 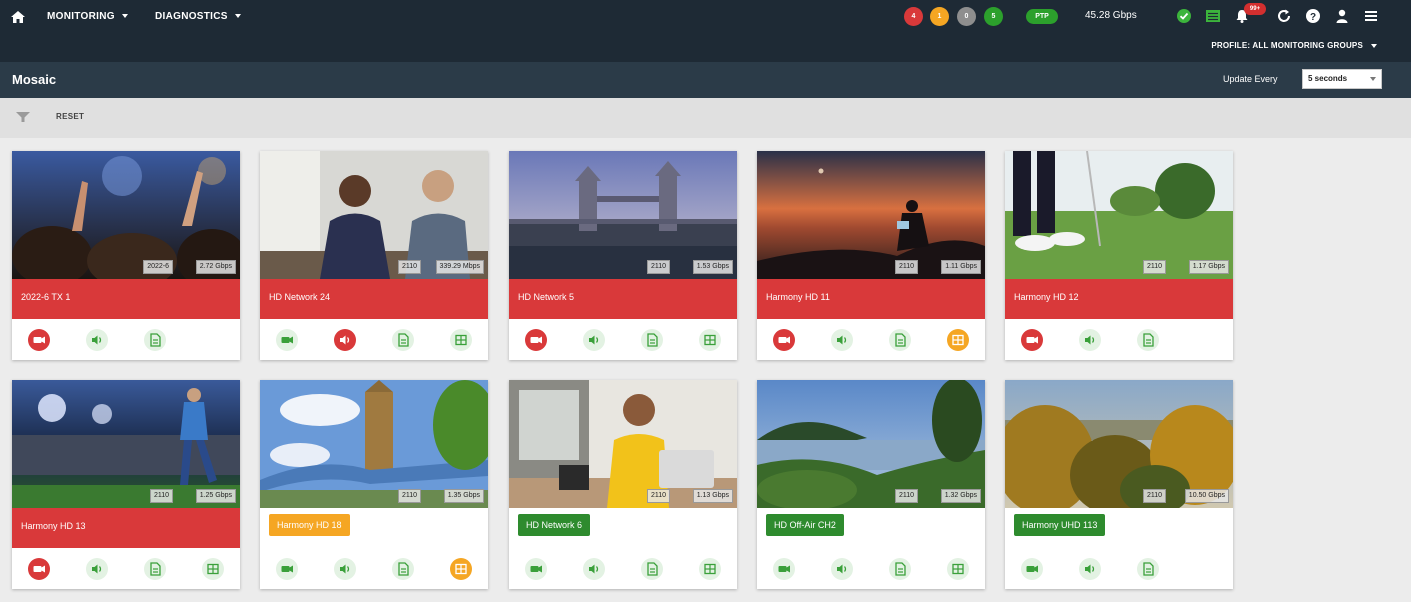 I want to click on help-icon: ?, so click(x=1313, y=16).